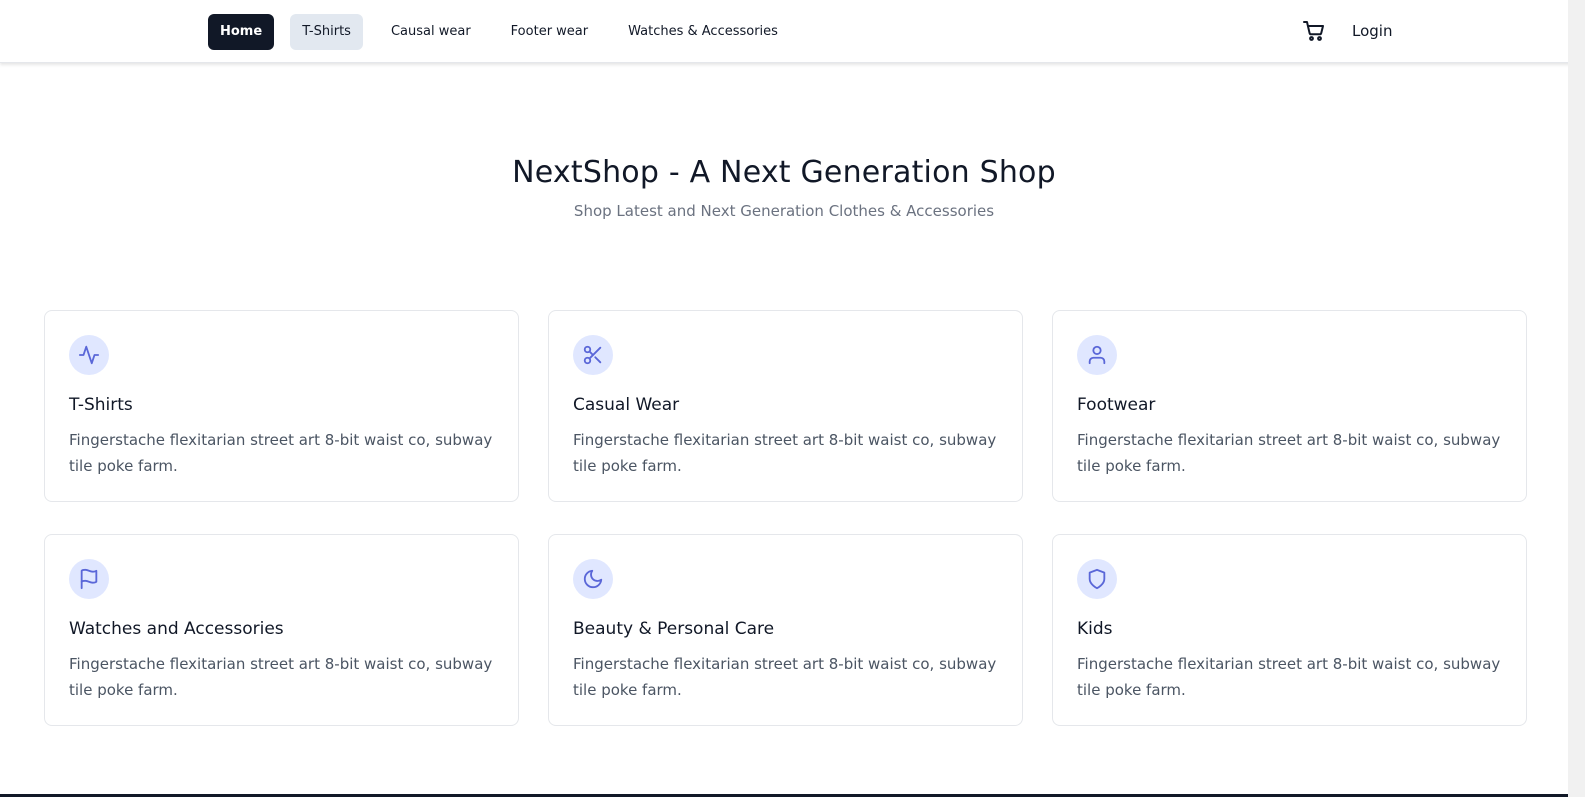 This screenshot has height=797, width=1585. Describe the element at coordinates (1097, 579) in the screenshot. I see `shield-icon` at that location.